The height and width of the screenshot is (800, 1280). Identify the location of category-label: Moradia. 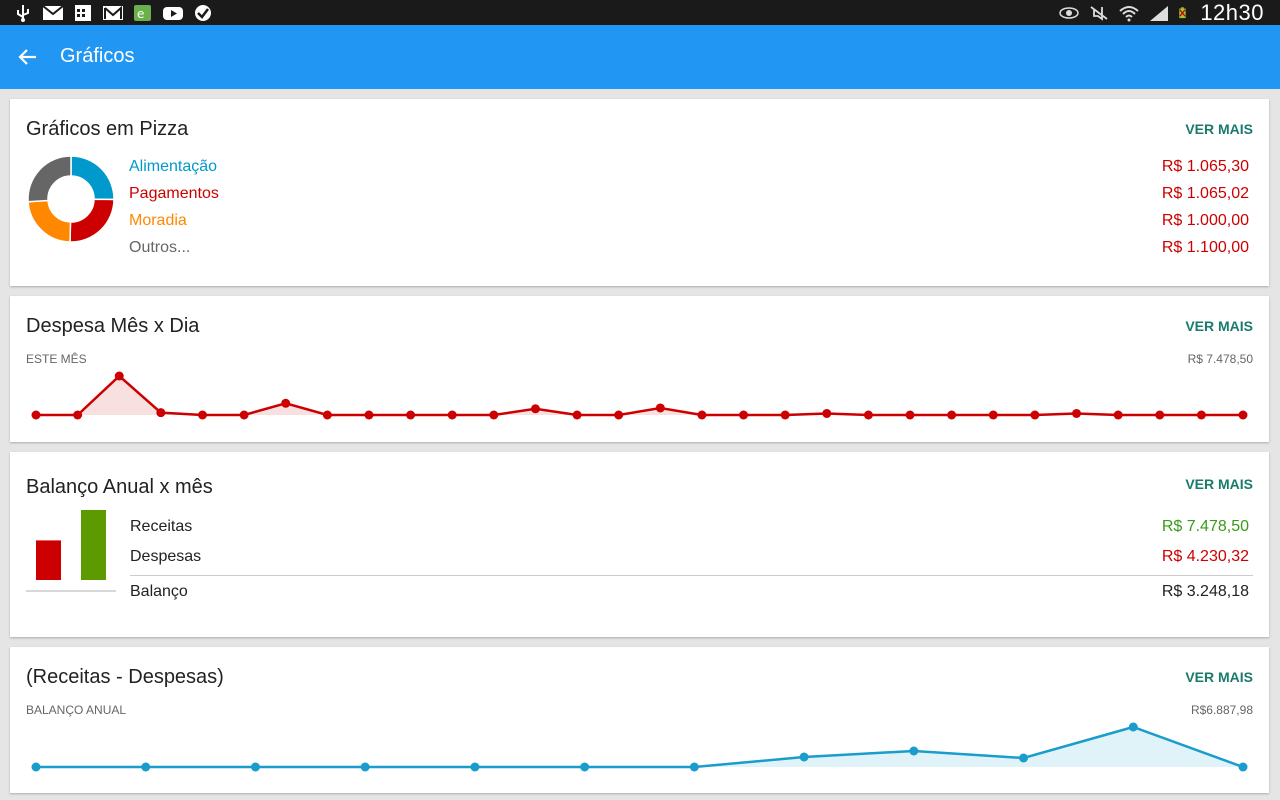
(158, 220).